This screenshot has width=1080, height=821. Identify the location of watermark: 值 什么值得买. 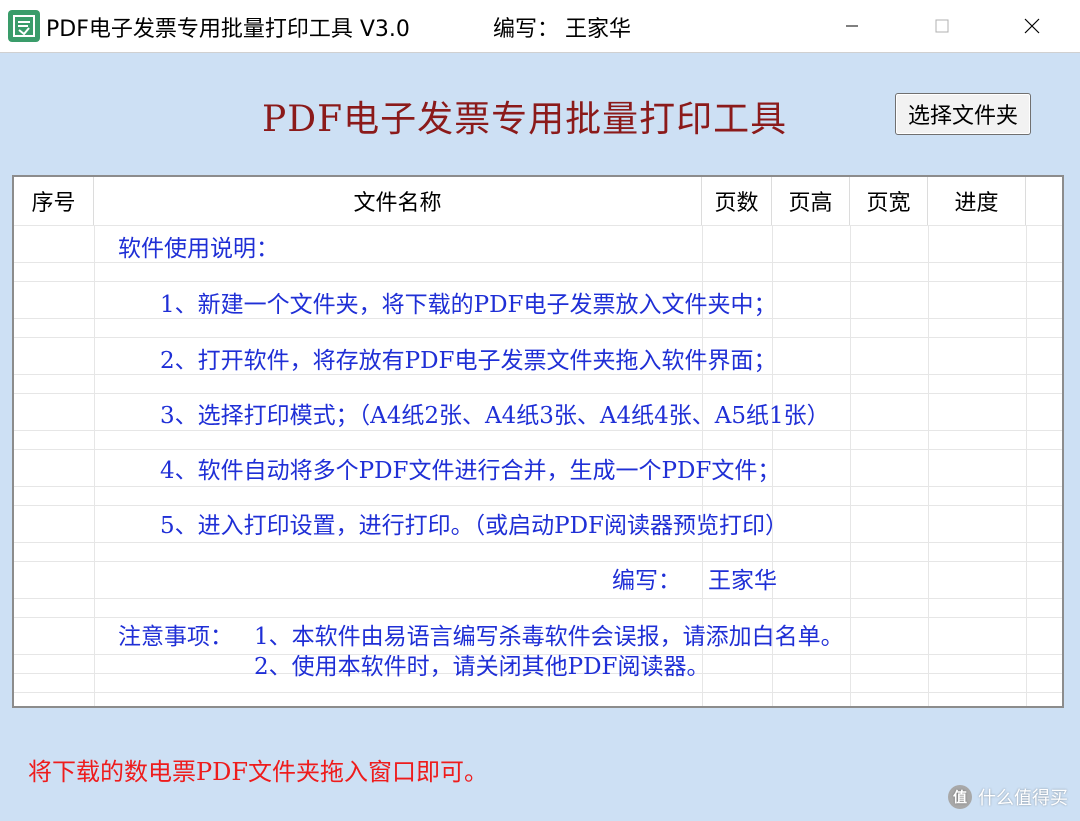
(1008, 797).